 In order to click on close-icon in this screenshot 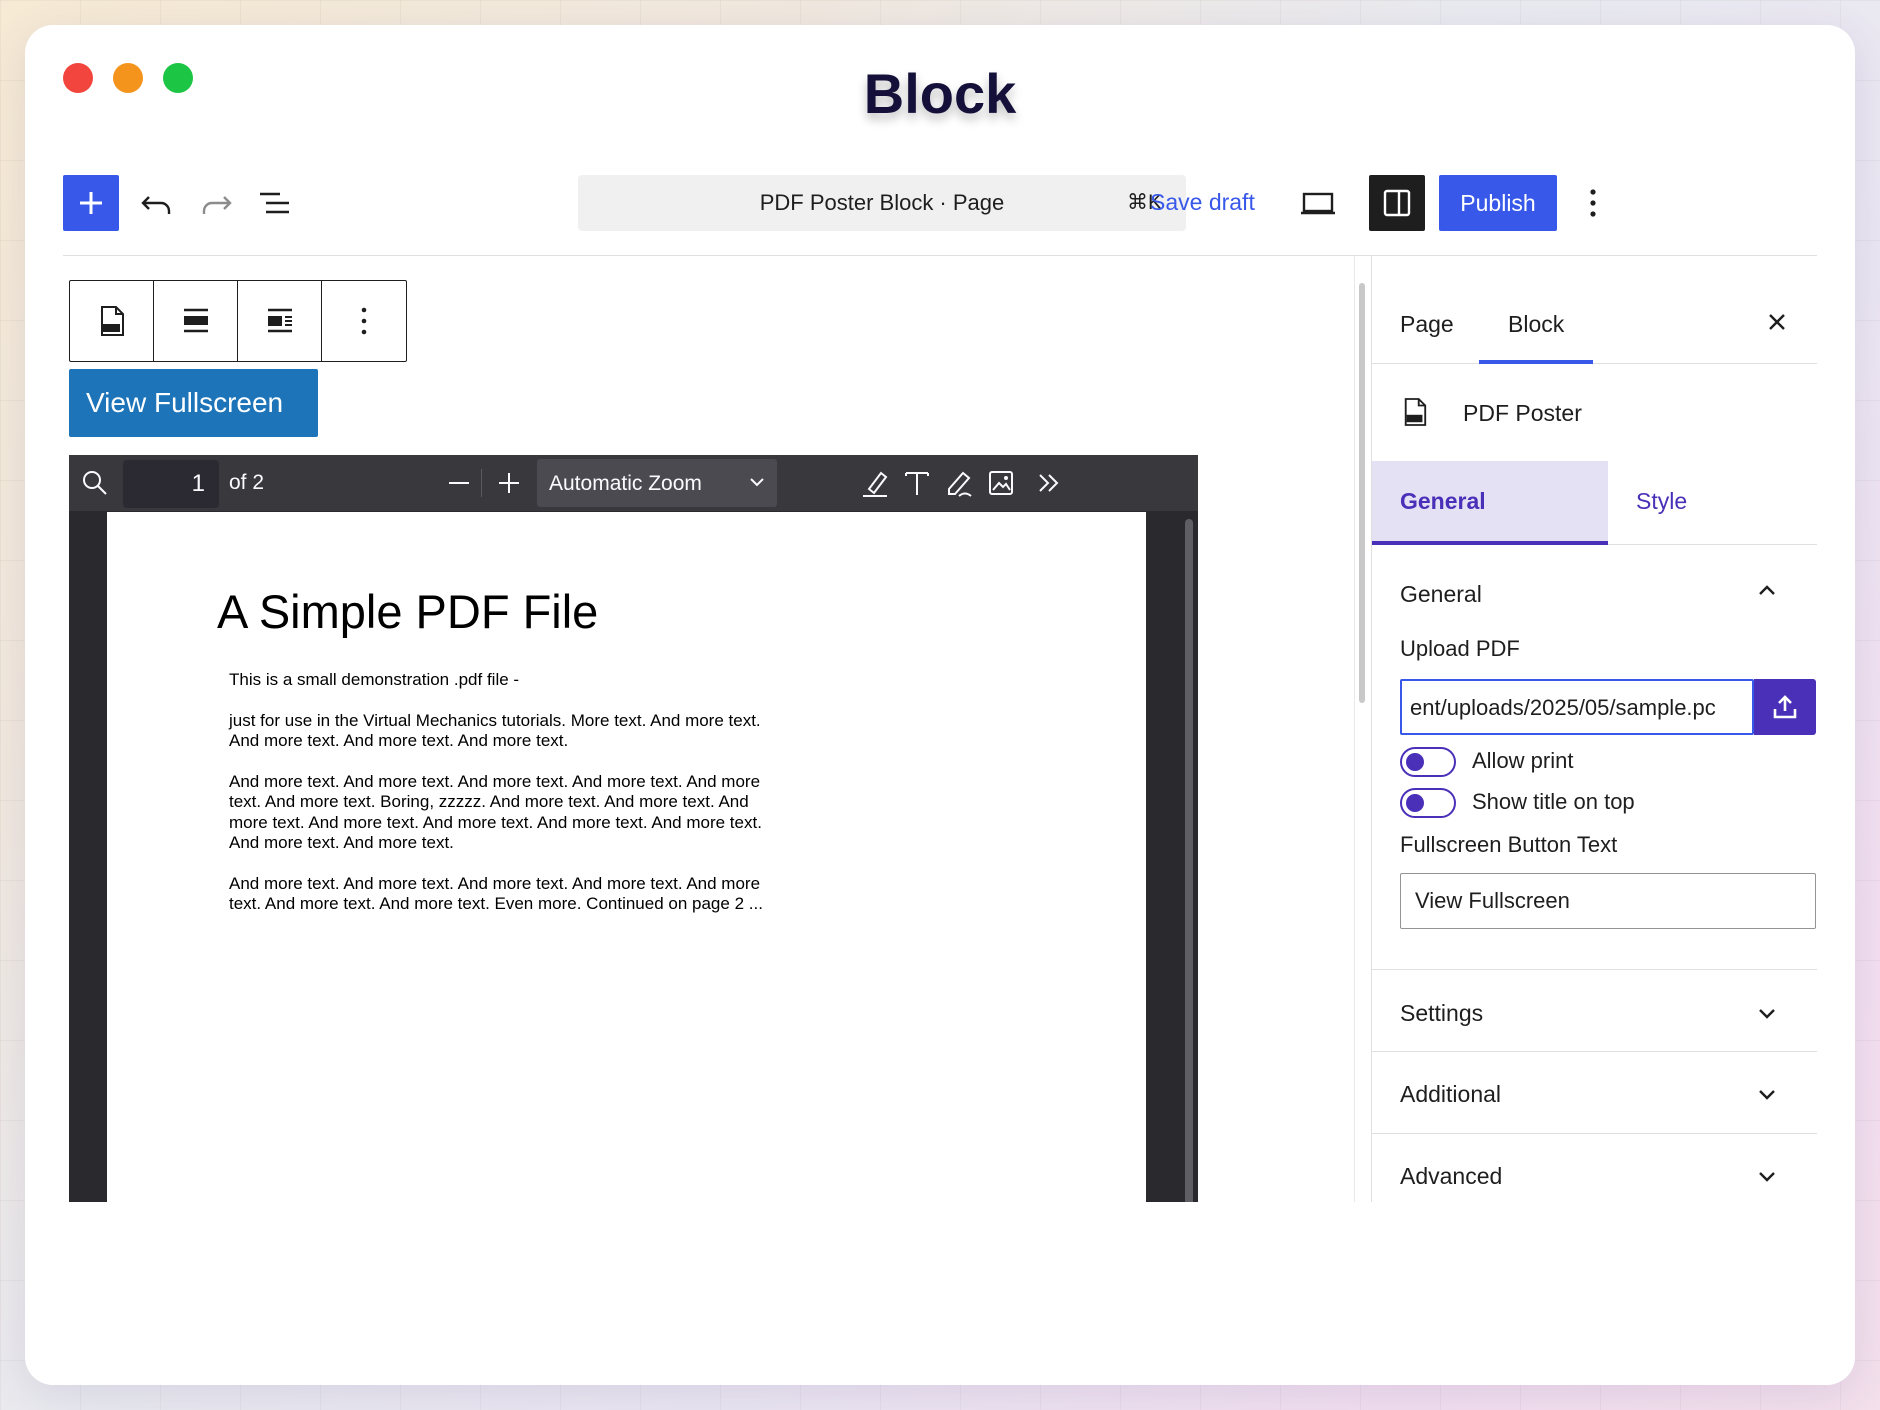, I will do `click(1777, 322)`.